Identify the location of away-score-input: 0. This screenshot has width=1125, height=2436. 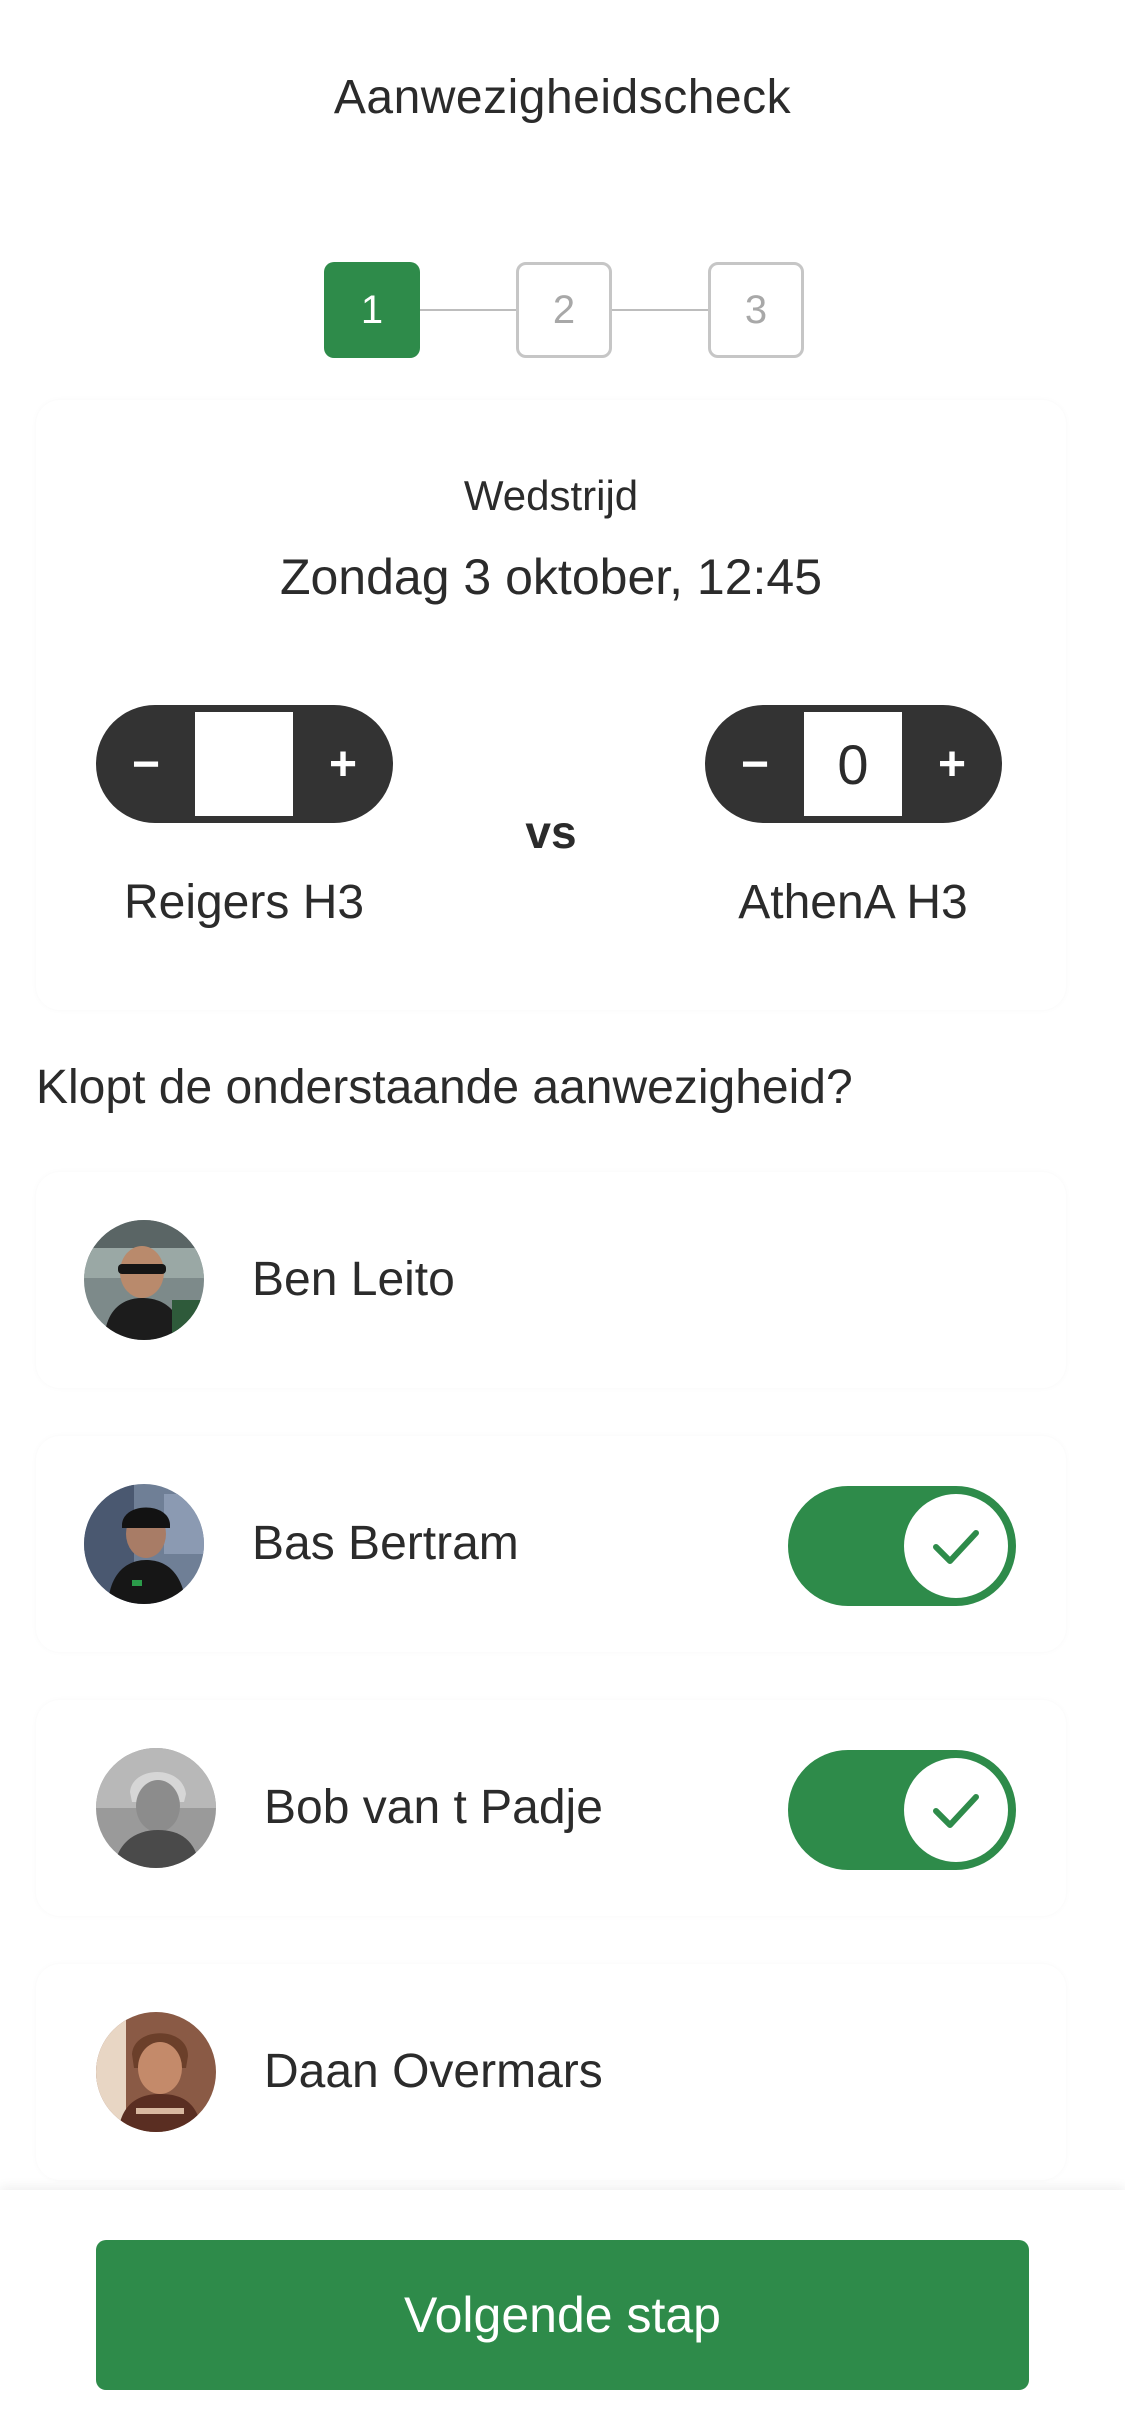
(853, 764).